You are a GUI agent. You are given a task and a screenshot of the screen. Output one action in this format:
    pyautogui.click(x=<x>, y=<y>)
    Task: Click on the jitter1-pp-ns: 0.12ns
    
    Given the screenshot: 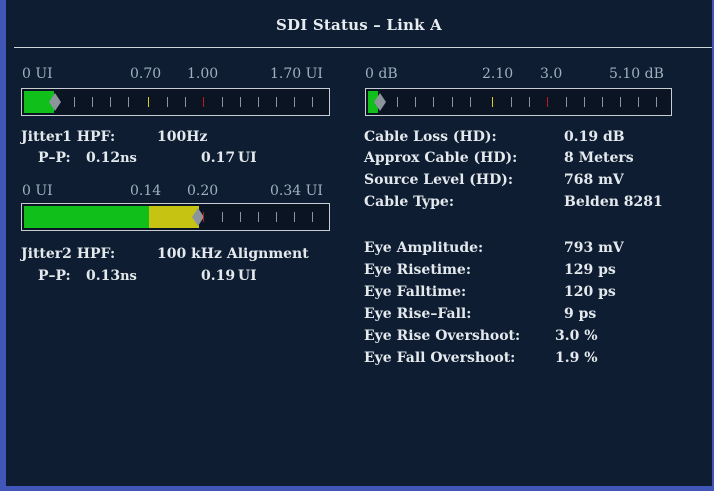 What is the action you would take?
    pyautogui.click(x=111, y=158)
    